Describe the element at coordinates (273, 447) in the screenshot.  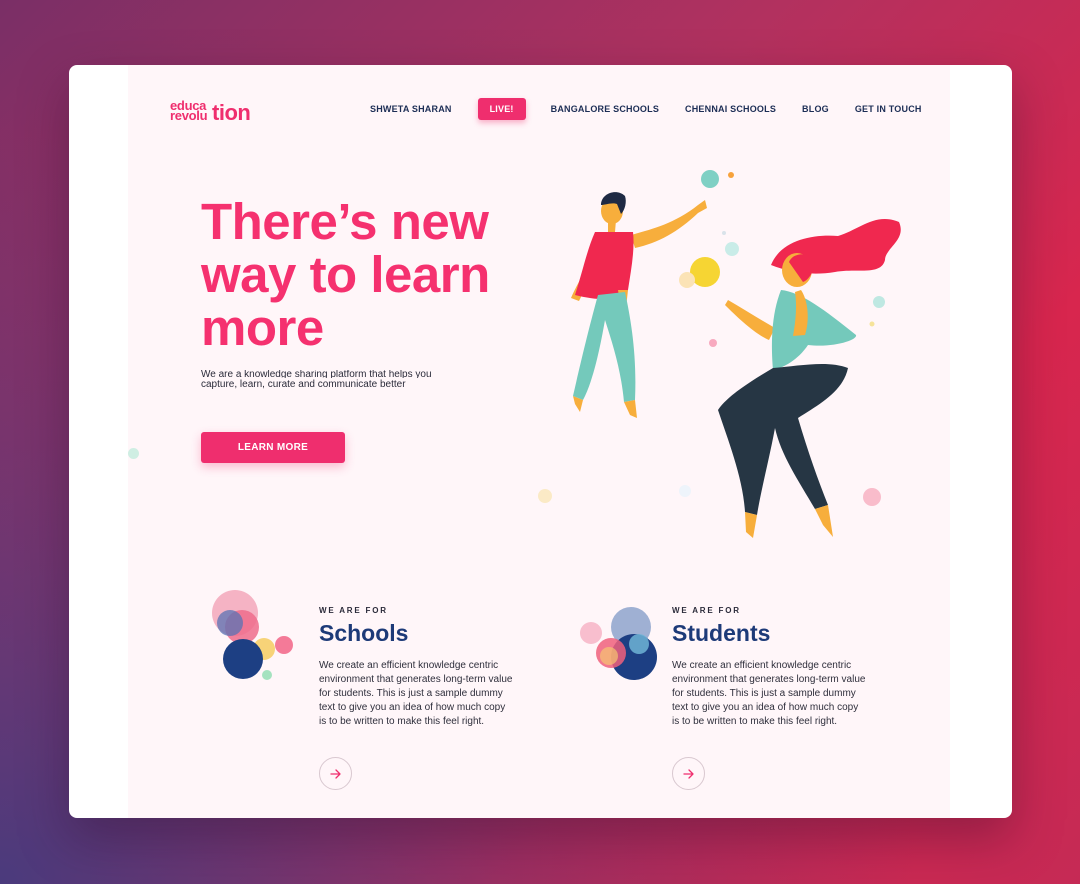
I see `learn-more-button: LEARN MORE` at that location.